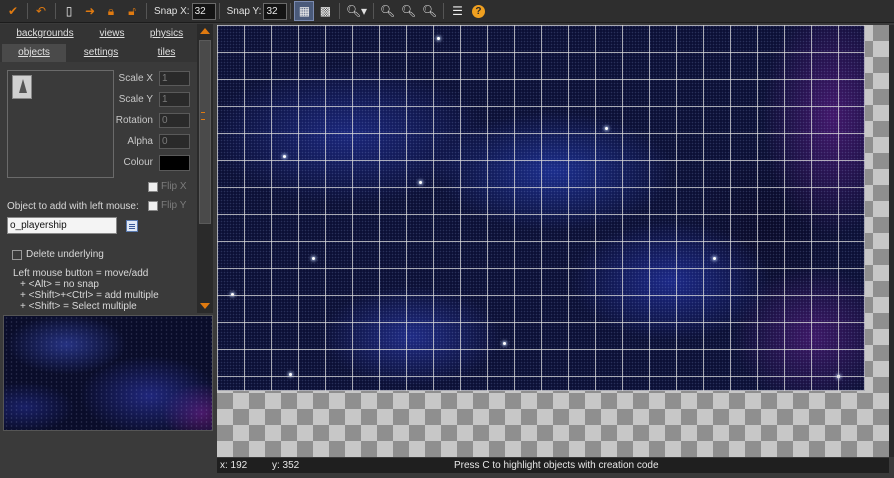  Describe the element at coordinates (286, 465) in the screenshot. I see `cursor-y: y: 352` at that location.